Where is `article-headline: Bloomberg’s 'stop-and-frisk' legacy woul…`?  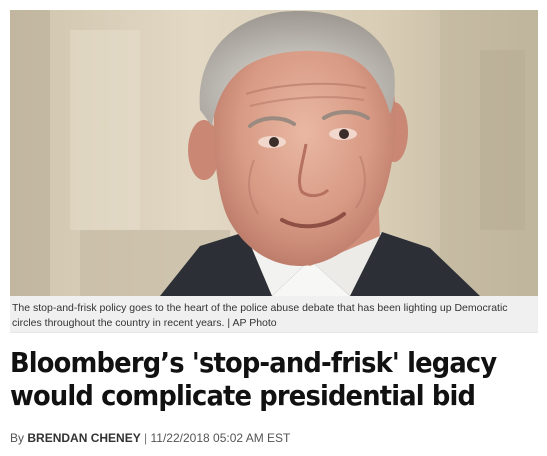 article-headline: Bloomberg’s 'stop-and-frisk' legacy woul… is located at coordinates (253, 379).